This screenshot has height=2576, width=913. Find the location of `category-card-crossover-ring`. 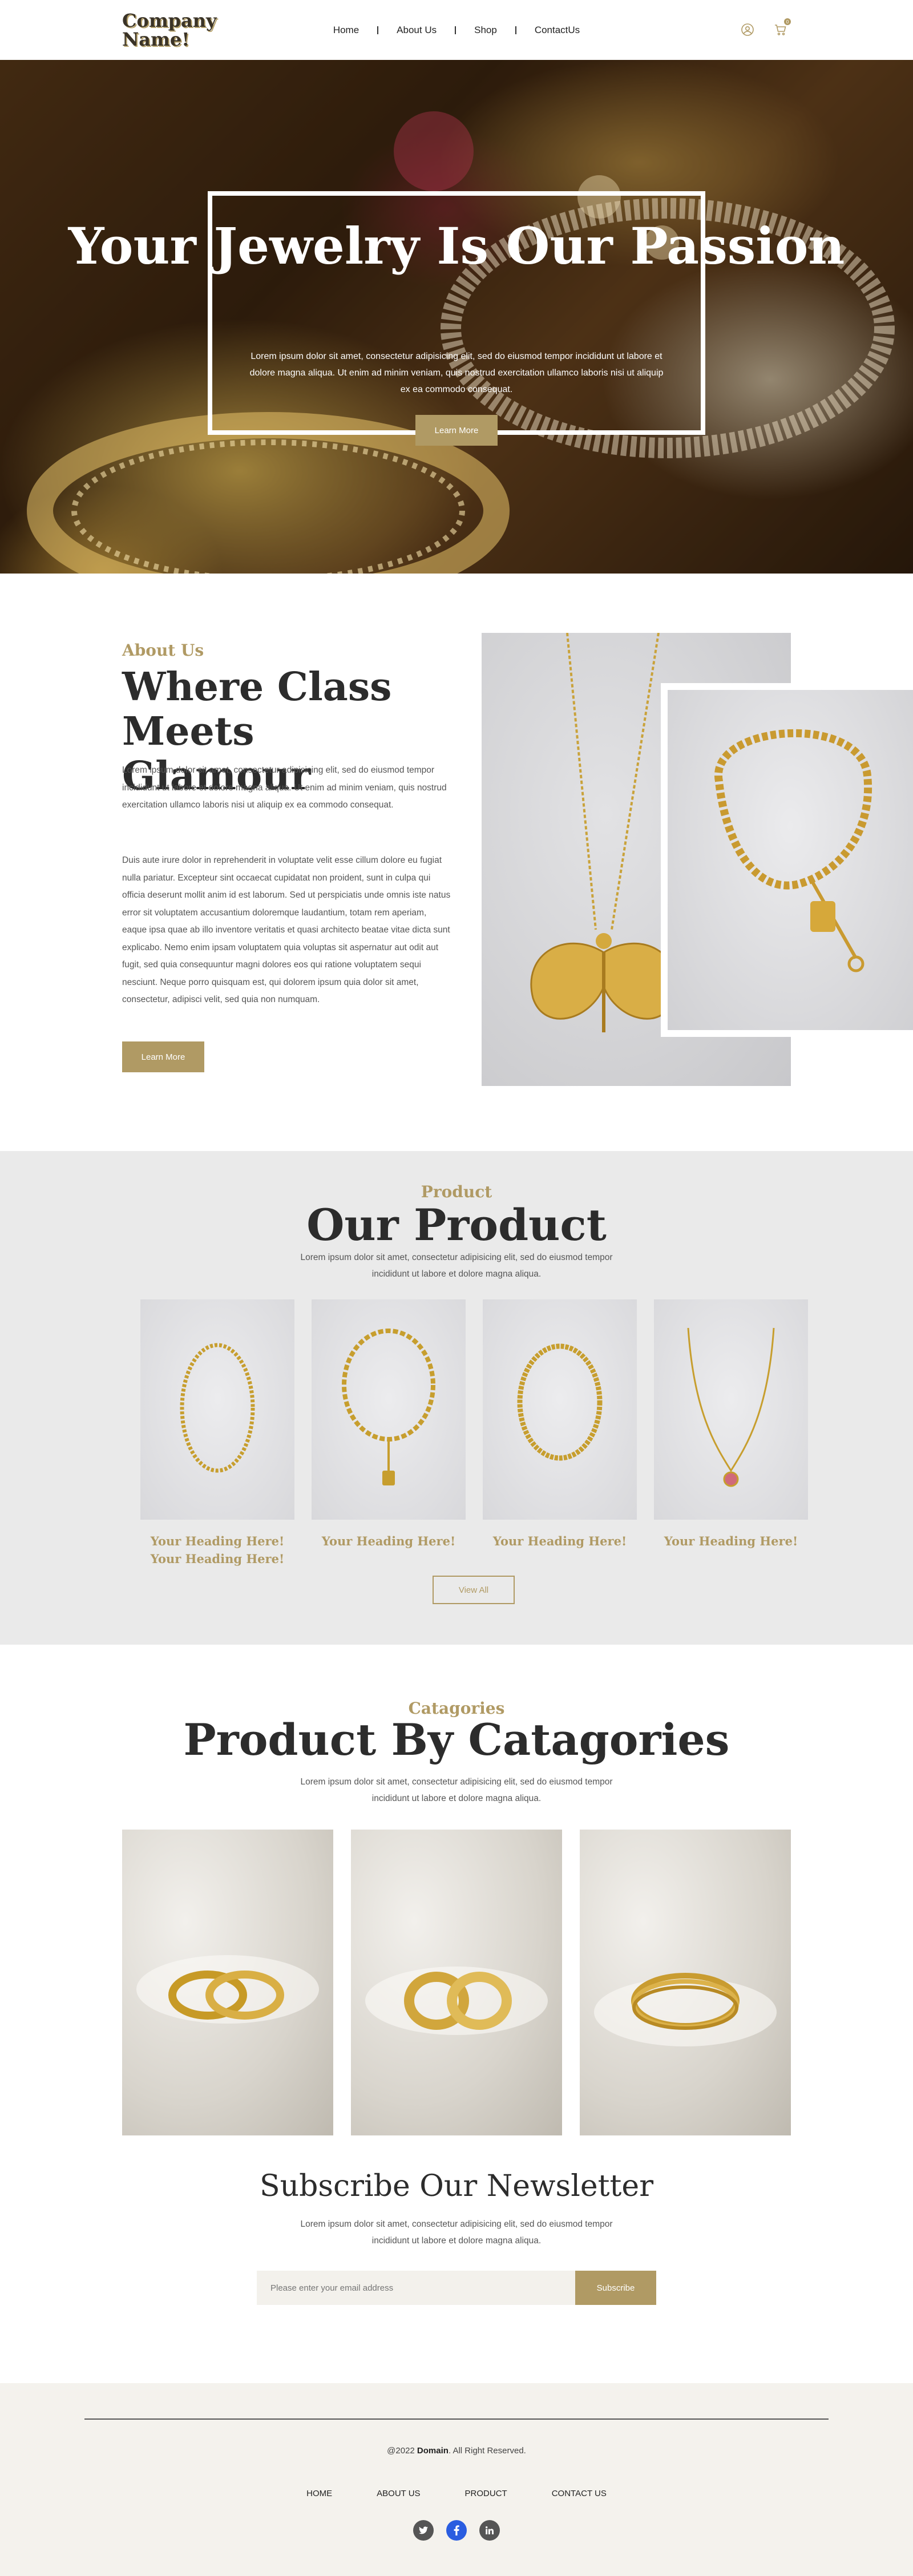

category-card-crossover-ring is located at coordinates (685, 1982).